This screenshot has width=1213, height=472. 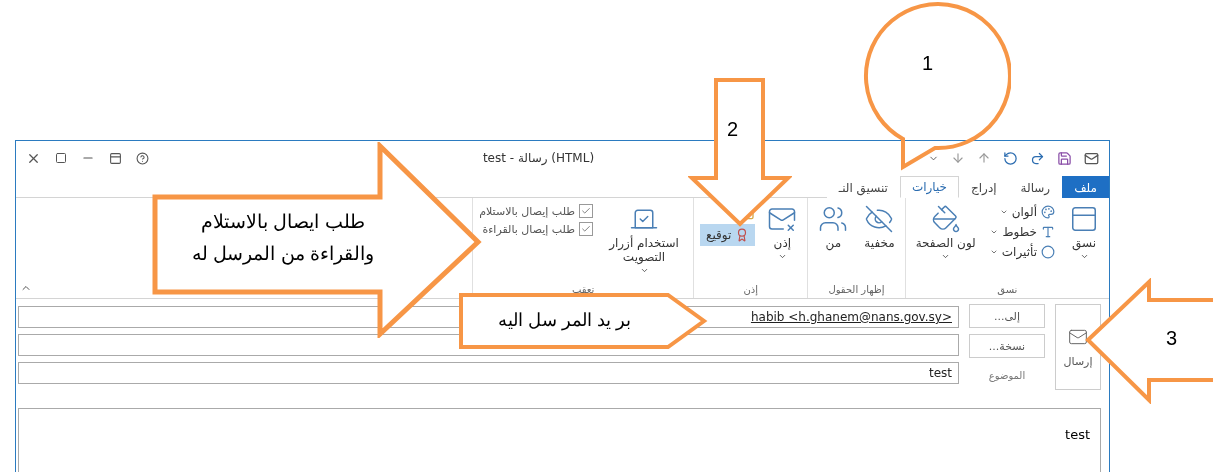 What do you see at coordinates (536, 211) in the screenshot?
I see `checkbox: طلب إيصال بالاستلام` at bounding box center [536, 211].